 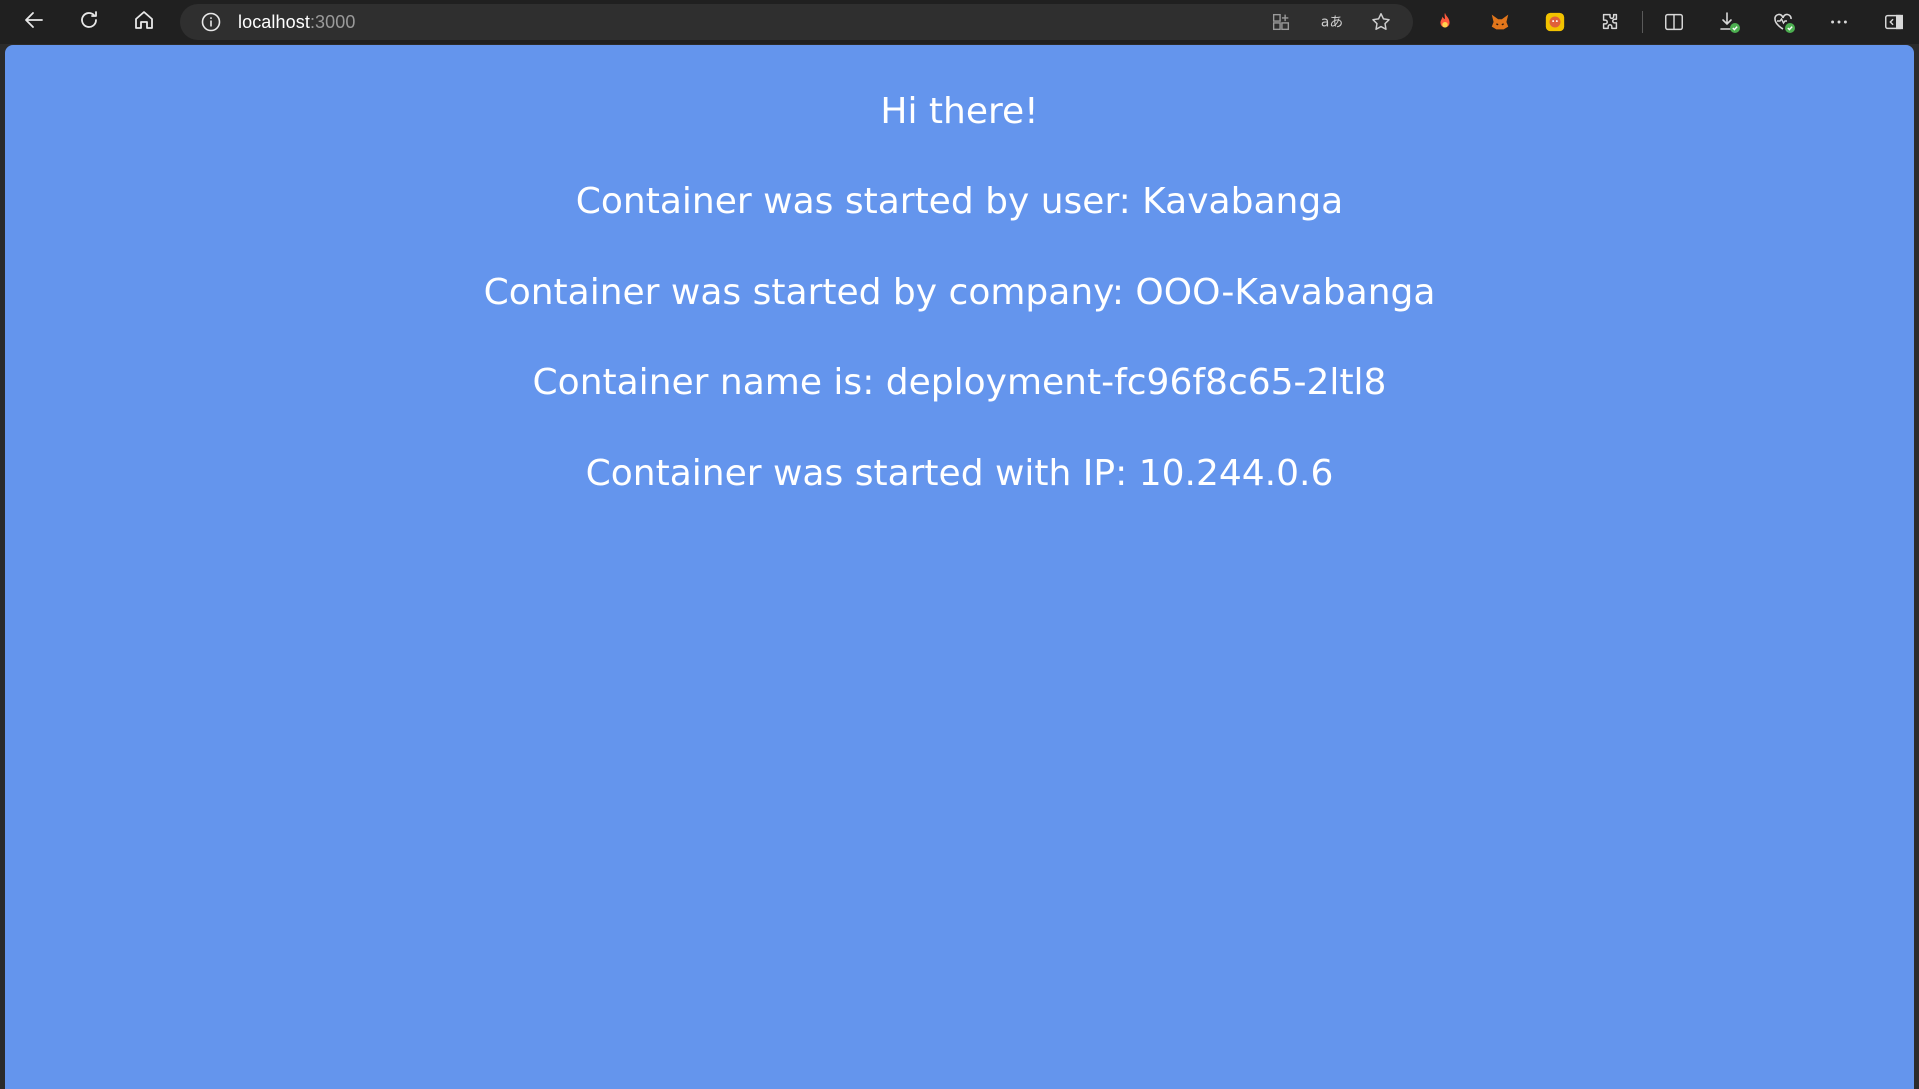 I want to click on extensions-puzzle-icon, so click(x=1610, y=22).